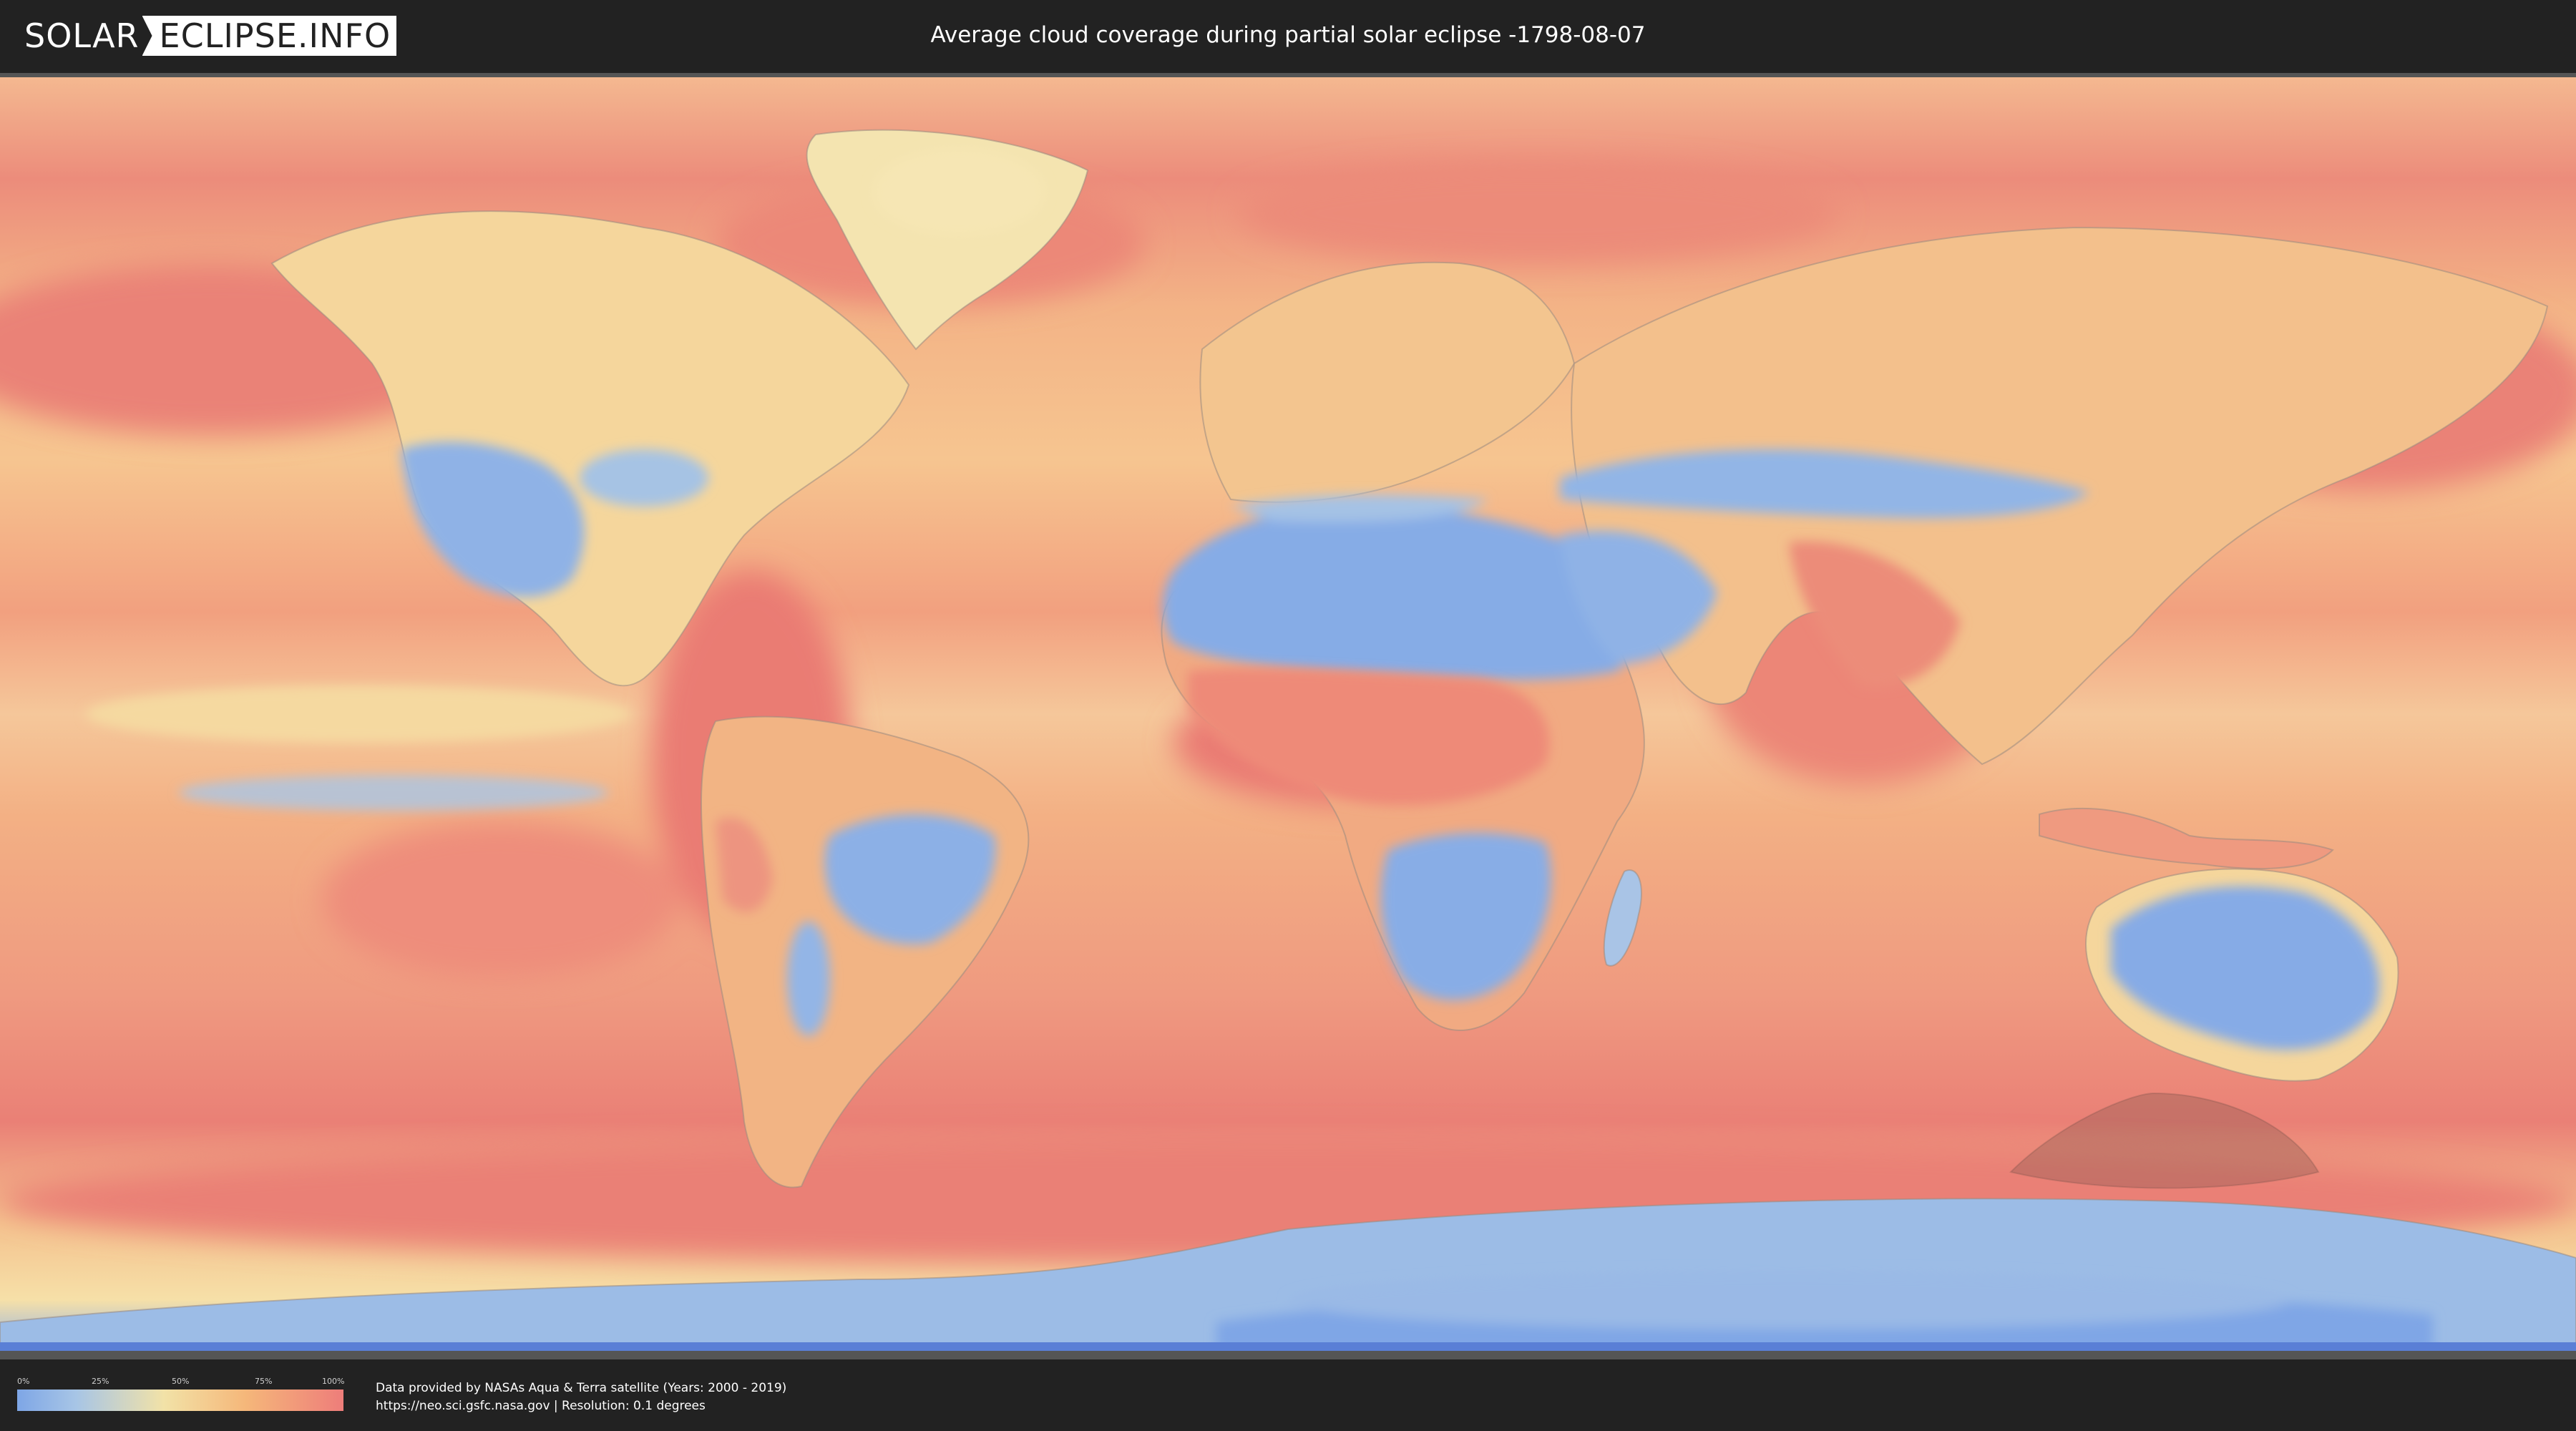 Image resolution: width=2576 pixels, height=1431 pixels. Describe the element at coordinates (264, 1382) in the screenshot. I see `legend-tick-75: 75%` at that location.